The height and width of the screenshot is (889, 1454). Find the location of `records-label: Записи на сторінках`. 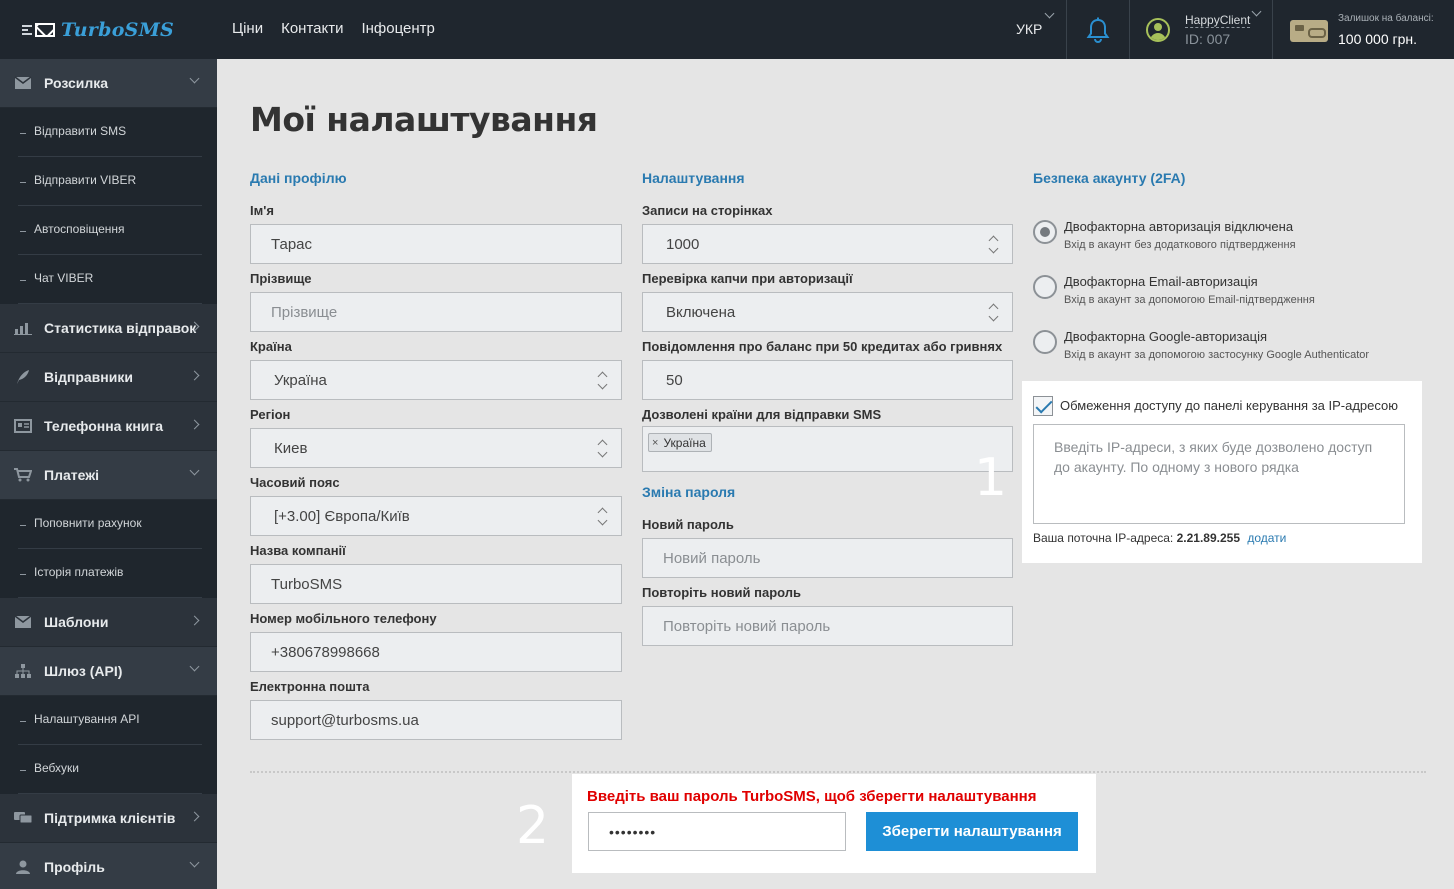

records-label: Записи на сторінках is located at coordinates (707, 210).